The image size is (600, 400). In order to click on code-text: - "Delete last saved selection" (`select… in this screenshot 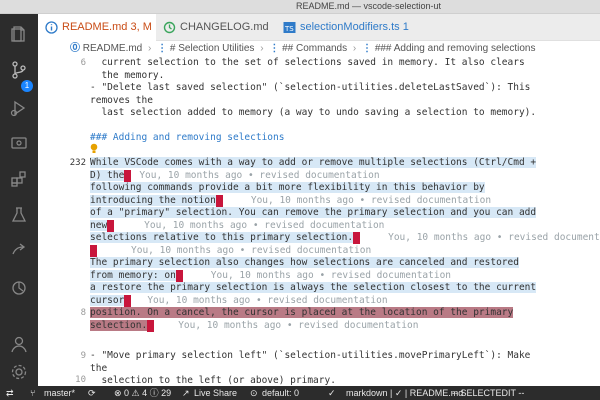, I will do `click(310, 87)`.